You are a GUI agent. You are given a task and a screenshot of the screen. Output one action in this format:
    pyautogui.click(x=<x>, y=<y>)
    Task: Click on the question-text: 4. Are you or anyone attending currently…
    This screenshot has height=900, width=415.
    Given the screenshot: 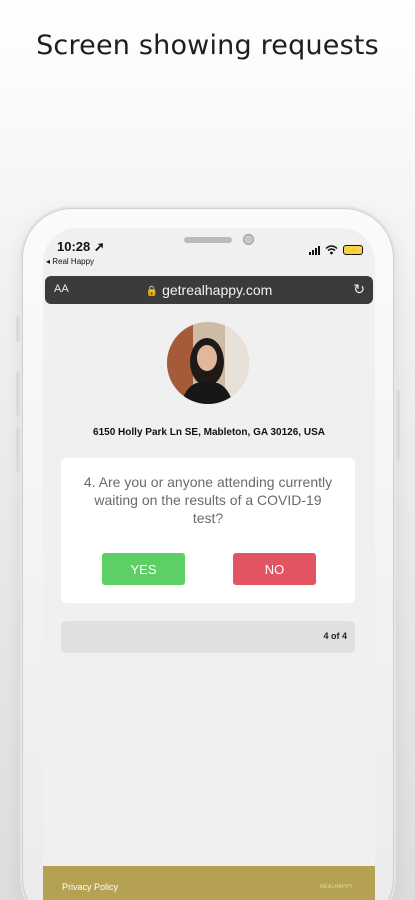 What is the action you would take?
    pyautogui.click(x=208, y=500)
    